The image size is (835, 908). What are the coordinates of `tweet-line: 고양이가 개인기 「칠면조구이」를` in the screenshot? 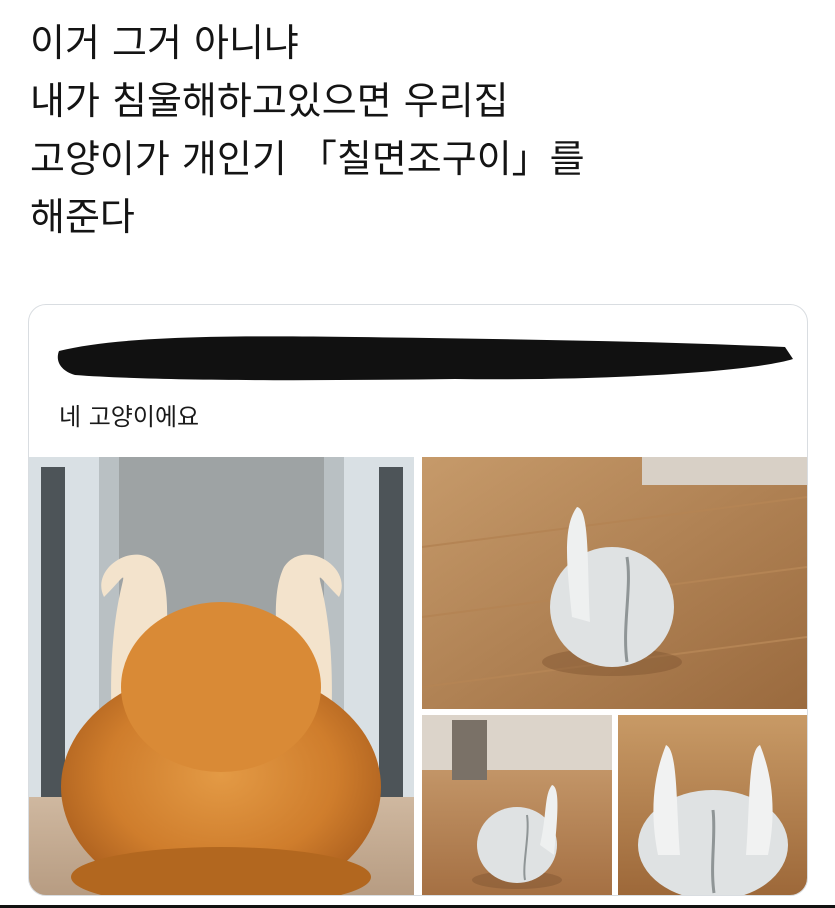 It's located at (307, 159).